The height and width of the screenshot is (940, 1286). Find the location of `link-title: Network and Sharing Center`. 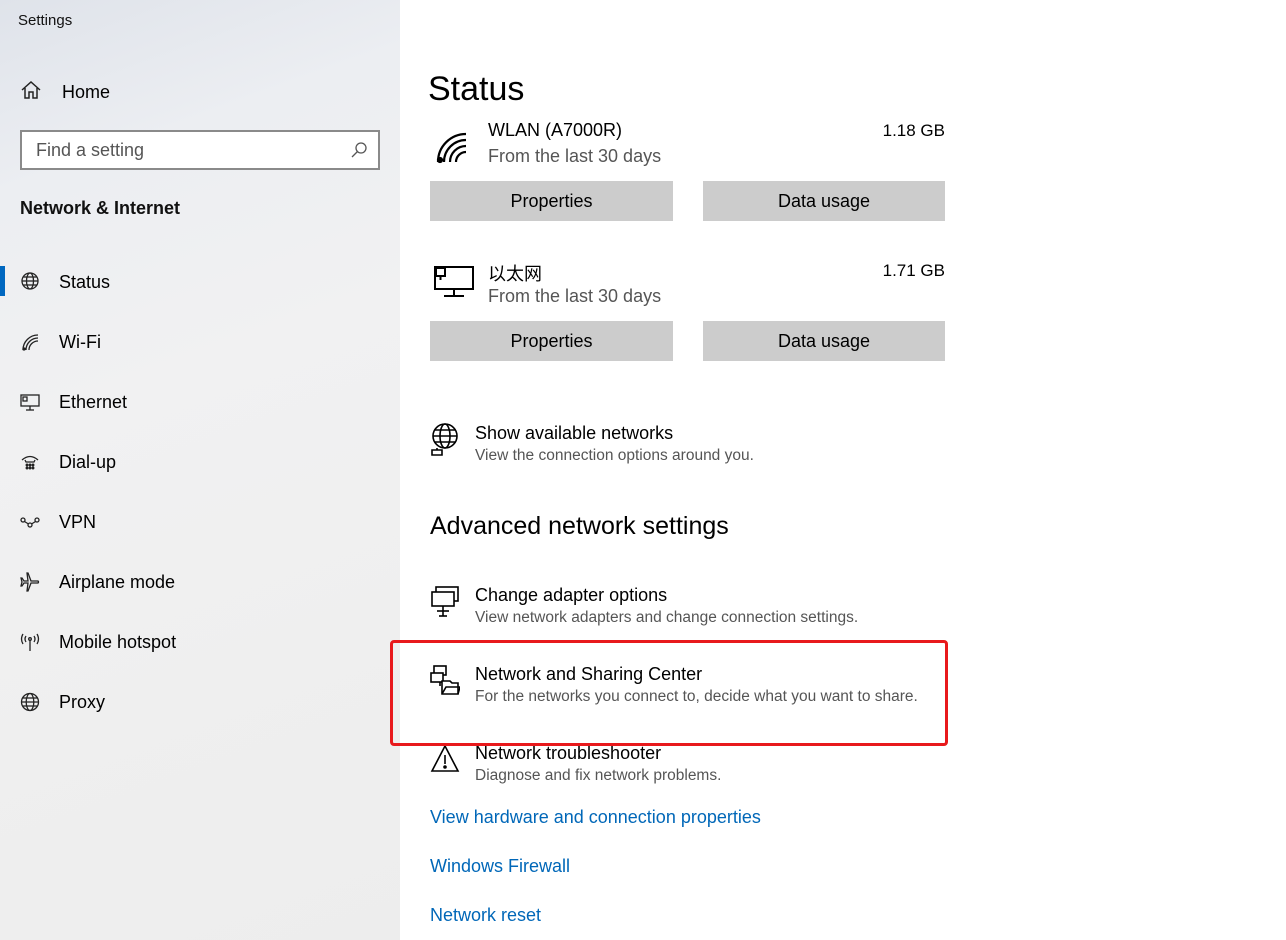

link-title: Network and Sharing Center is located at coordinates (589, 674).